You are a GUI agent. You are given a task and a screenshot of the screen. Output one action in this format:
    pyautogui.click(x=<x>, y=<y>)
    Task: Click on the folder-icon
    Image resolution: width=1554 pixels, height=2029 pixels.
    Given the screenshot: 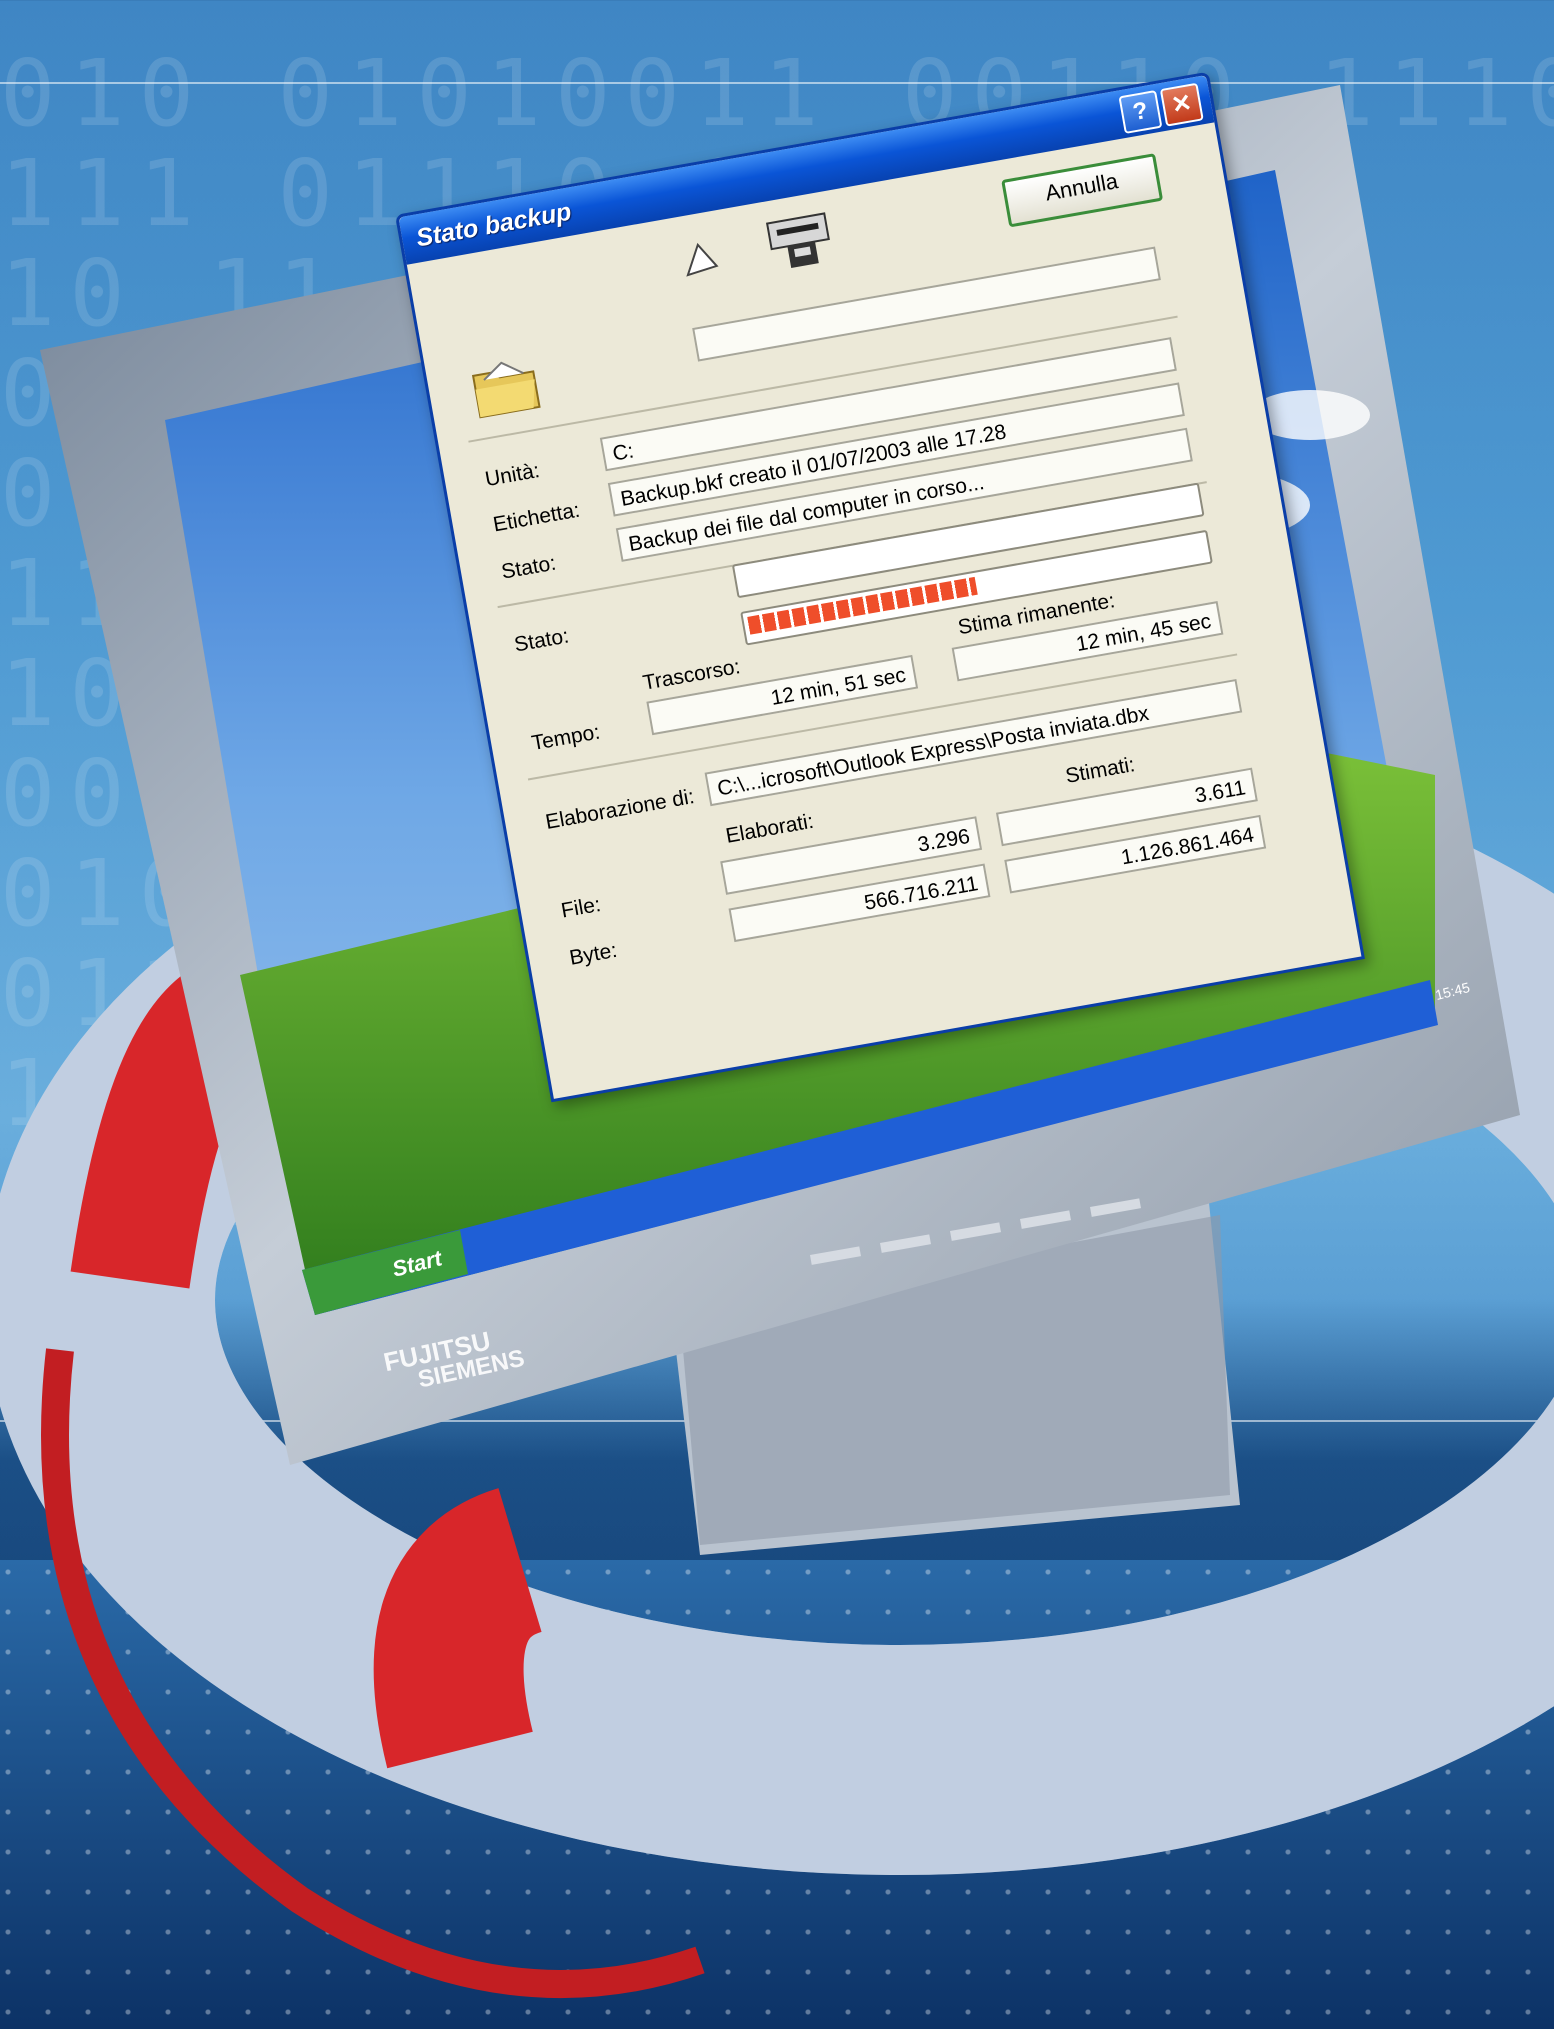 What is the action you would take?
    pyautogui.click(x=506, y=390)
    